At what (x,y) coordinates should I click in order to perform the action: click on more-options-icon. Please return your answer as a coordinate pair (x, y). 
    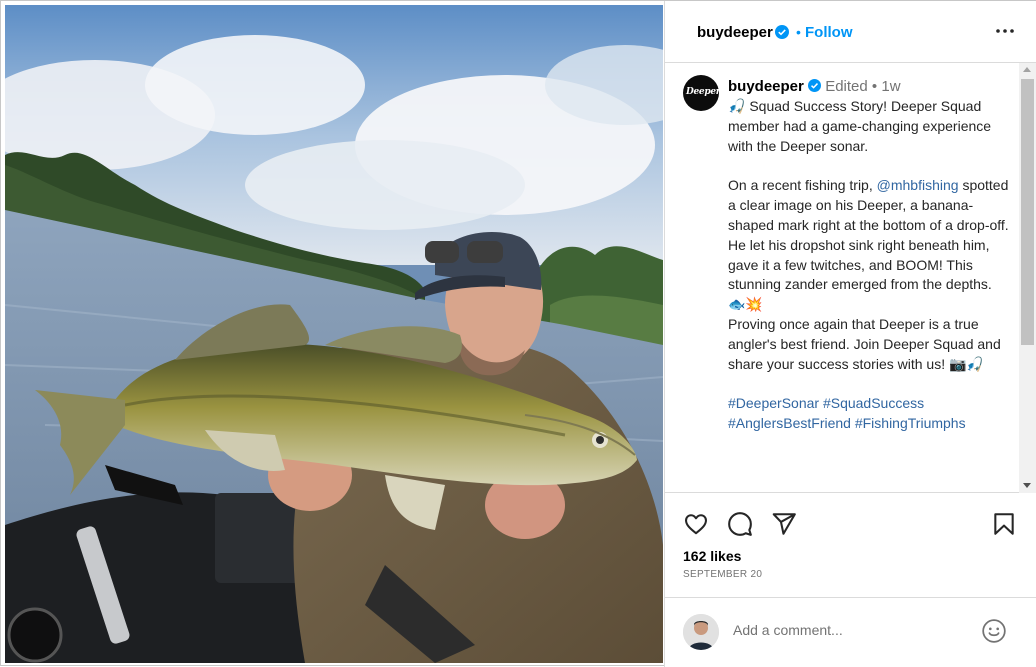
    Looking at the image, I should click on (1005, 31).